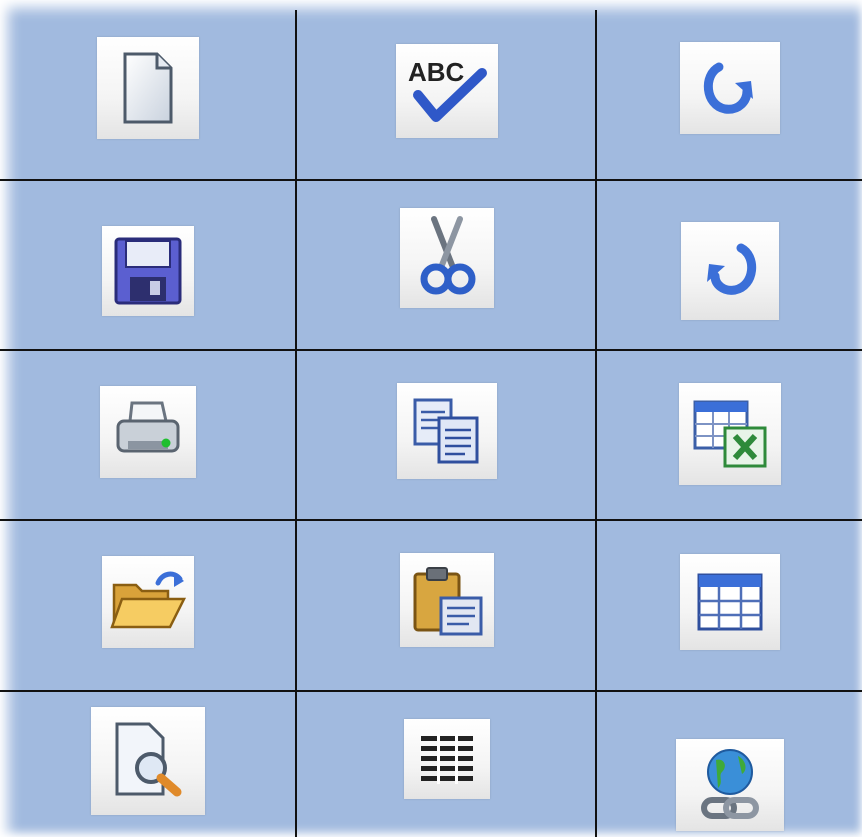 This screenshot has height=837, width=862. I want to click on list-view-icon, so click(447, 758).